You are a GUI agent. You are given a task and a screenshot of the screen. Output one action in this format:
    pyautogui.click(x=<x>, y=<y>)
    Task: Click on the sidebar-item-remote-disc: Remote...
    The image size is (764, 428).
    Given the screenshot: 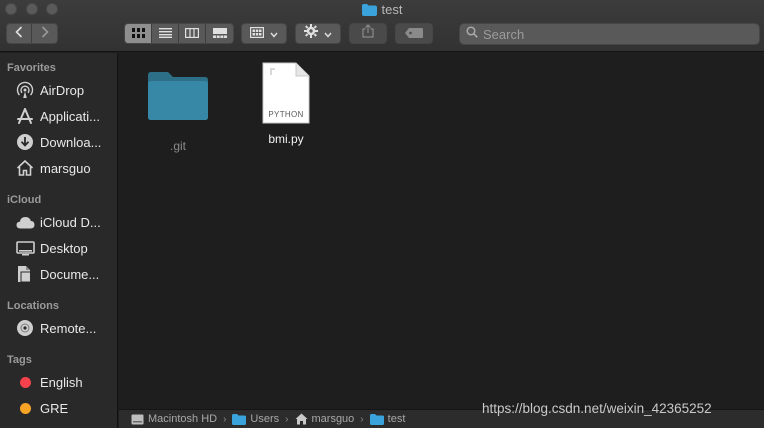 What is the action you would take?
    pyautogui.click(x=58, y=328)
    